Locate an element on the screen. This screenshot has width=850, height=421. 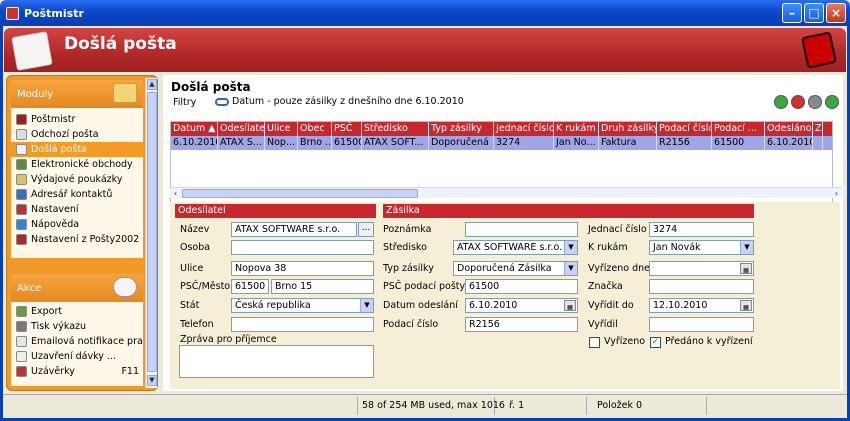
sidebar-item-label: Nápověda is located at coordinates (55, 224).